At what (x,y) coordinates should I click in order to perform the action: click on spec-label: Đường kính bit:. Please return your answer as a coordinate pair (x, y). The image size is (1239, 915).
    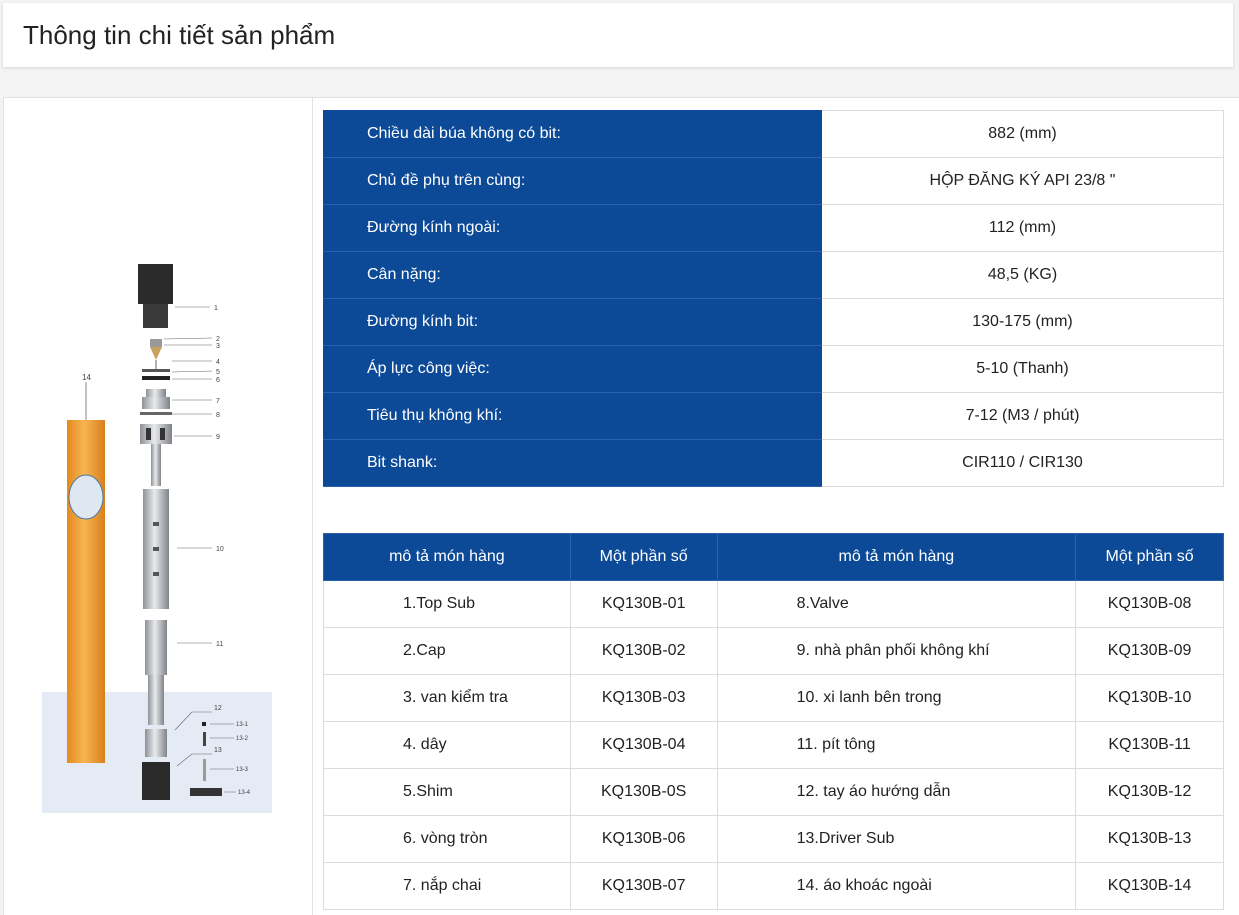
    Looking at the image, I should click on (572, 322).